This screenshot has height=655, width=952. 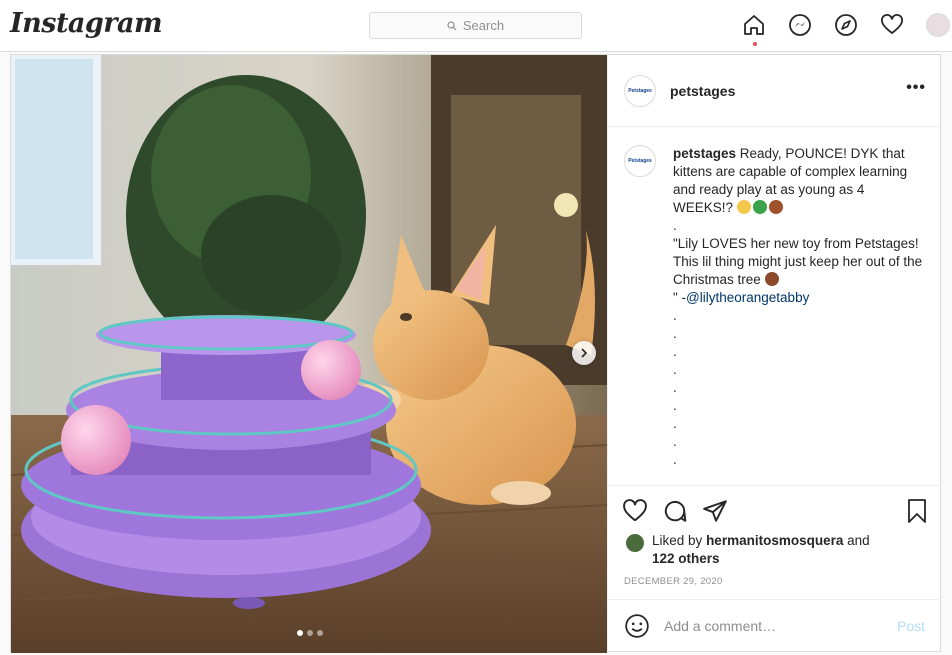 What do you see at coordinates (673, 581) in the screenshot?
I see `post-date: DECEMBER 29, 2020` at bounding box center [673, 581].